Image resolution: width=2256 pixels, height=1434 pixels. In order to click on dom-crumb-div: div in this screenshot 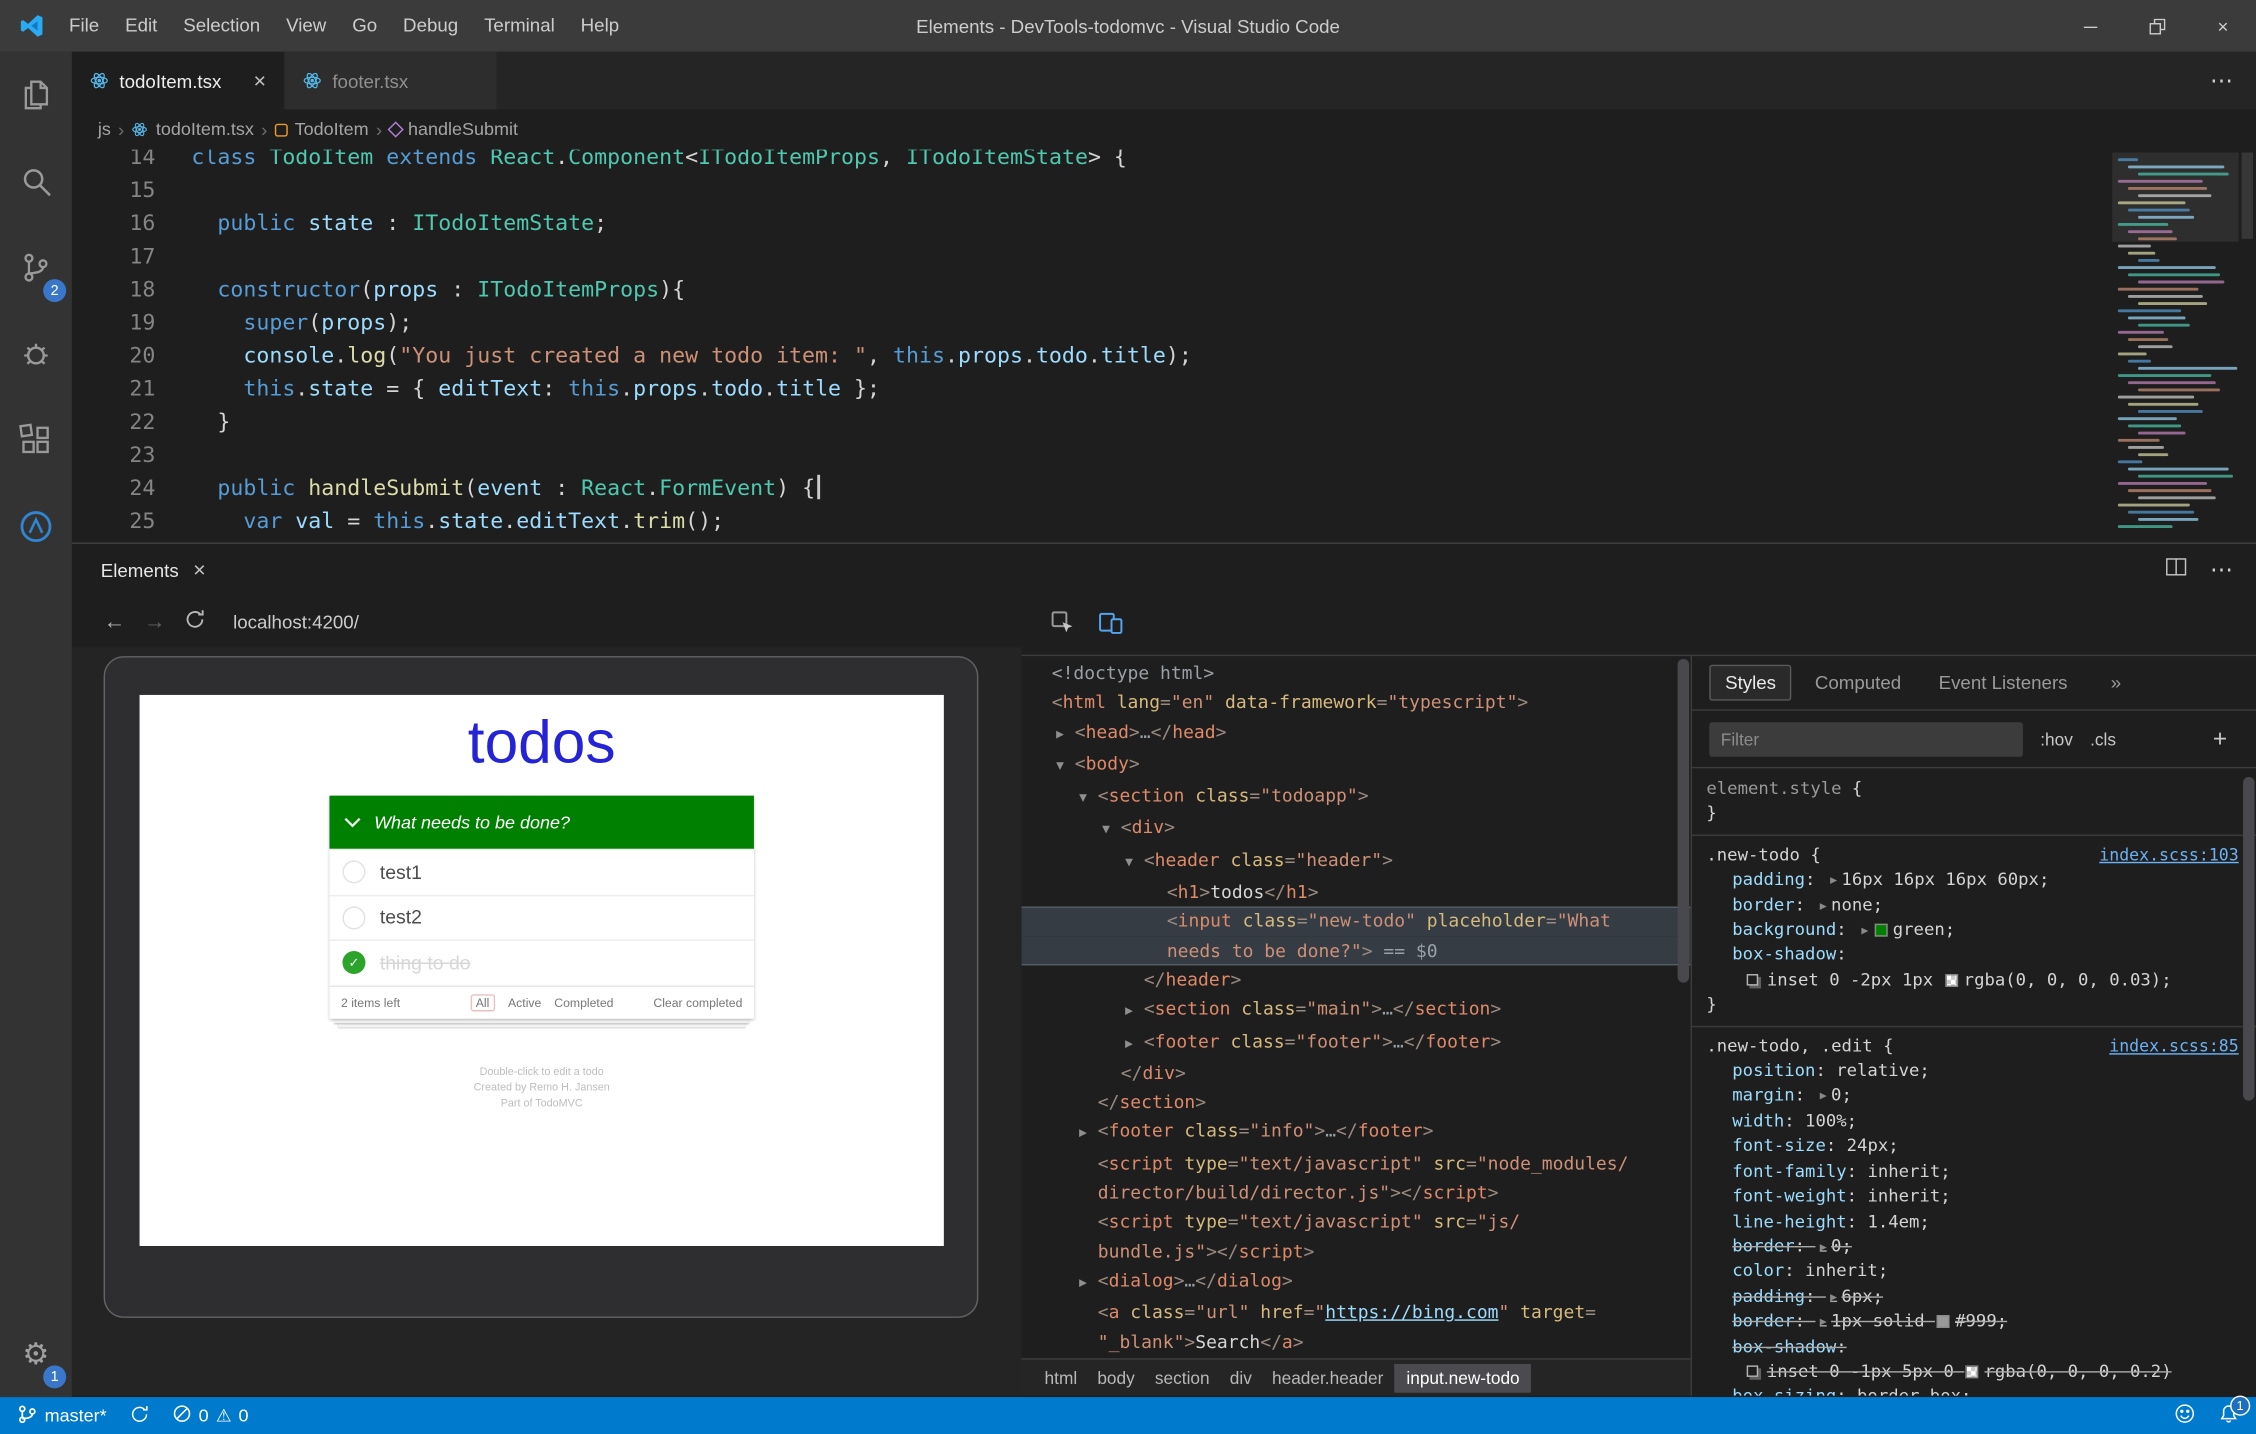, I will do `click(1241, 1378)`.